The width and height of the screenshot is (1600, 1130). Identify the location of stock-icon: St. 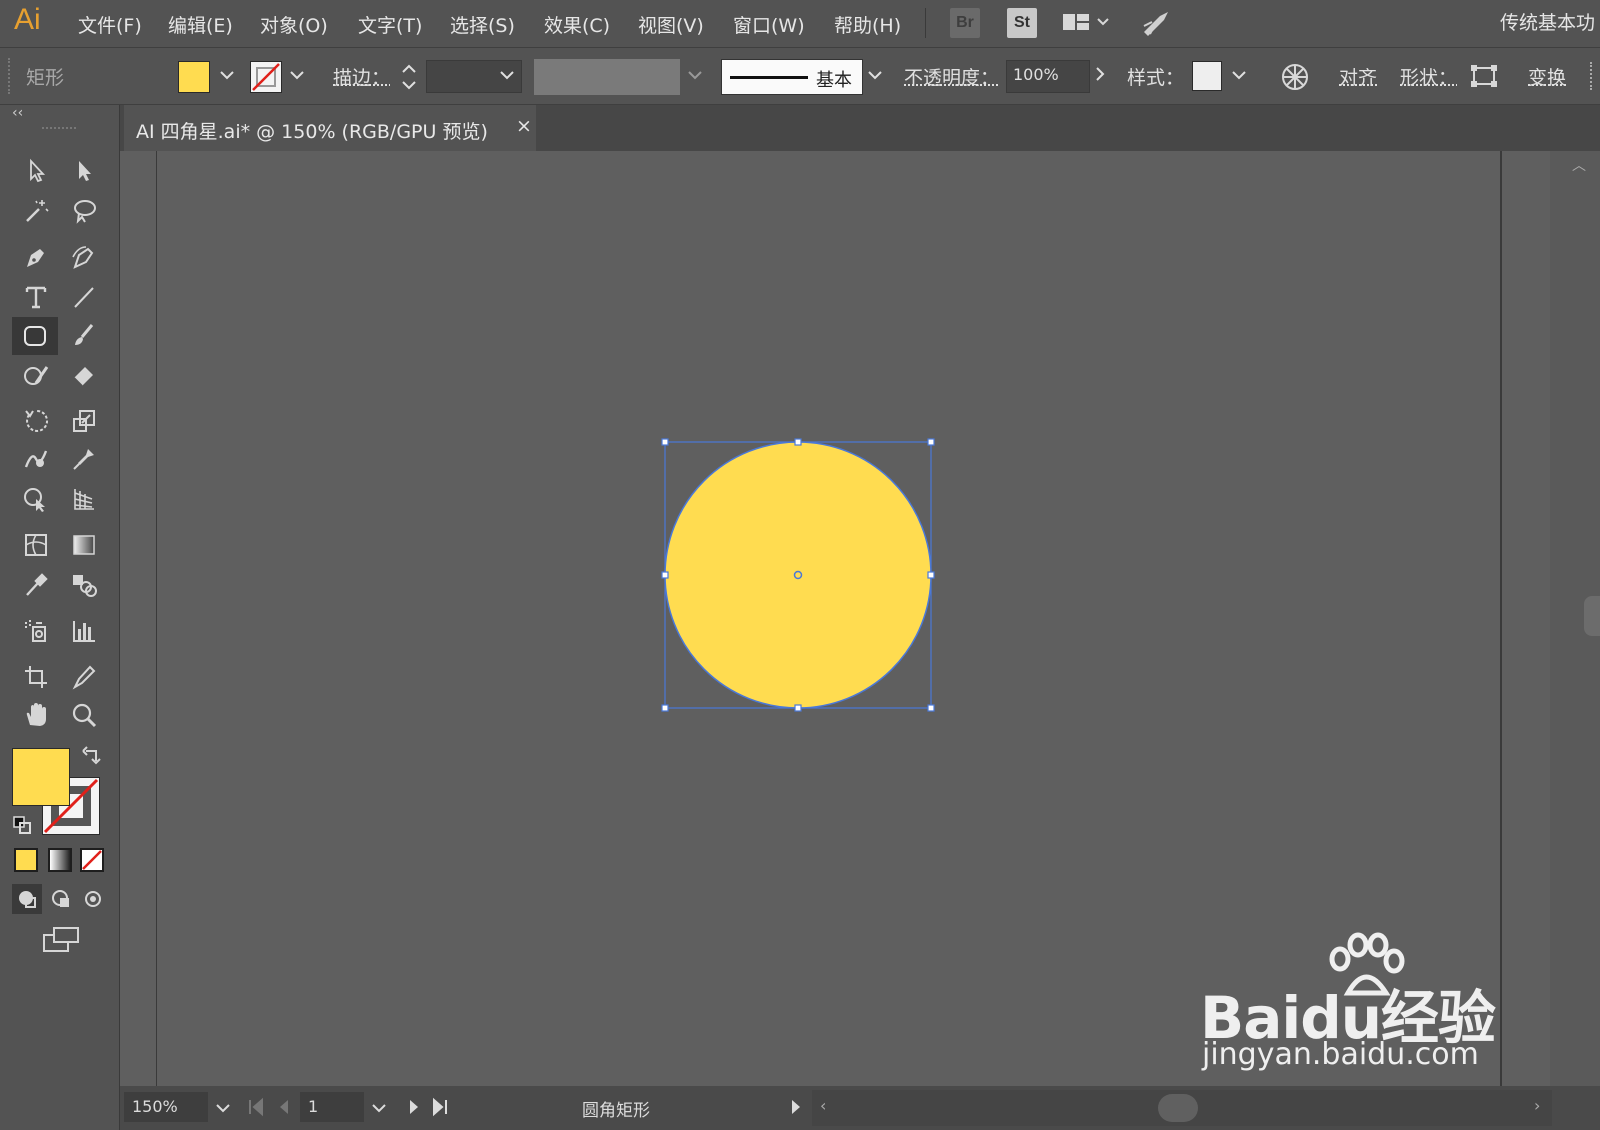
(1022, 23).